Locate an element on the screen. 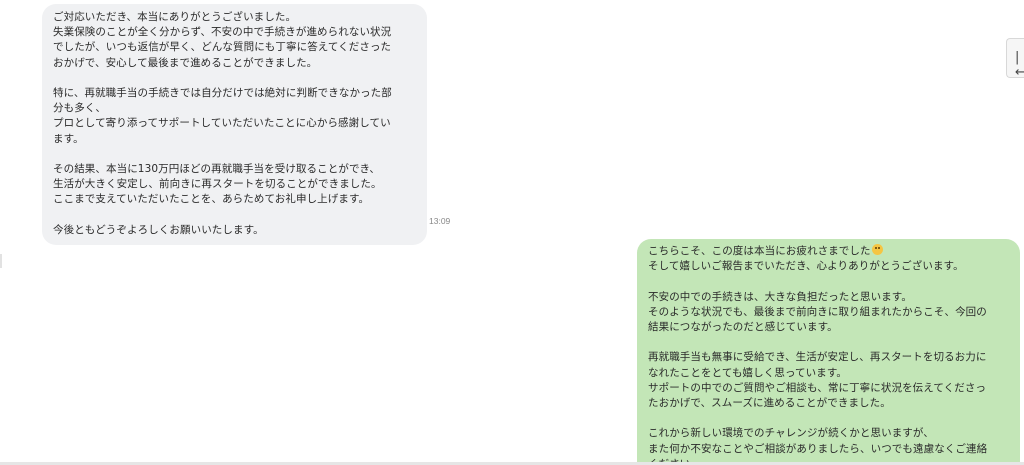 The width and height of the screenshot is (1024, 465). message-line: ここまで支えていただいたことを、あらためてお礼申し上げます。 is located at coordinates (211, 199).